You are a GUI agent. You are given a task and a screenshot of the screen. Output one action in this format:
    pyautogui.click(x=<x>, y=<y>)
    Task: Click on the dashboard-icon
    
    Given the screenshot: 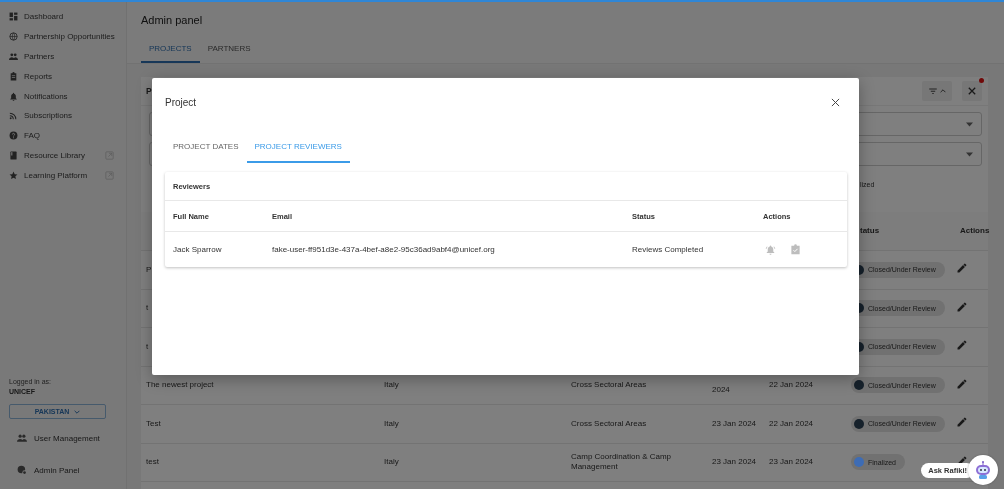 What is the action you would take?
    pyautogui.click(x=13, y=17)
    